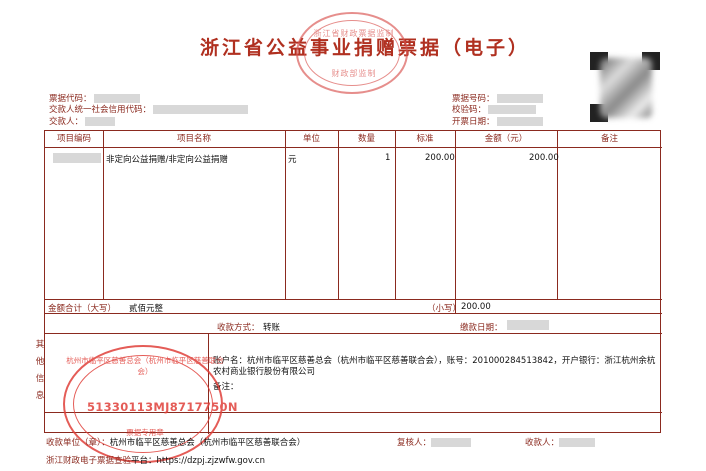 This screenshot has width=706, height=471. I want to click on payer-credit-code-field: 交款人统一社会信用代码：, so click(149, 109).